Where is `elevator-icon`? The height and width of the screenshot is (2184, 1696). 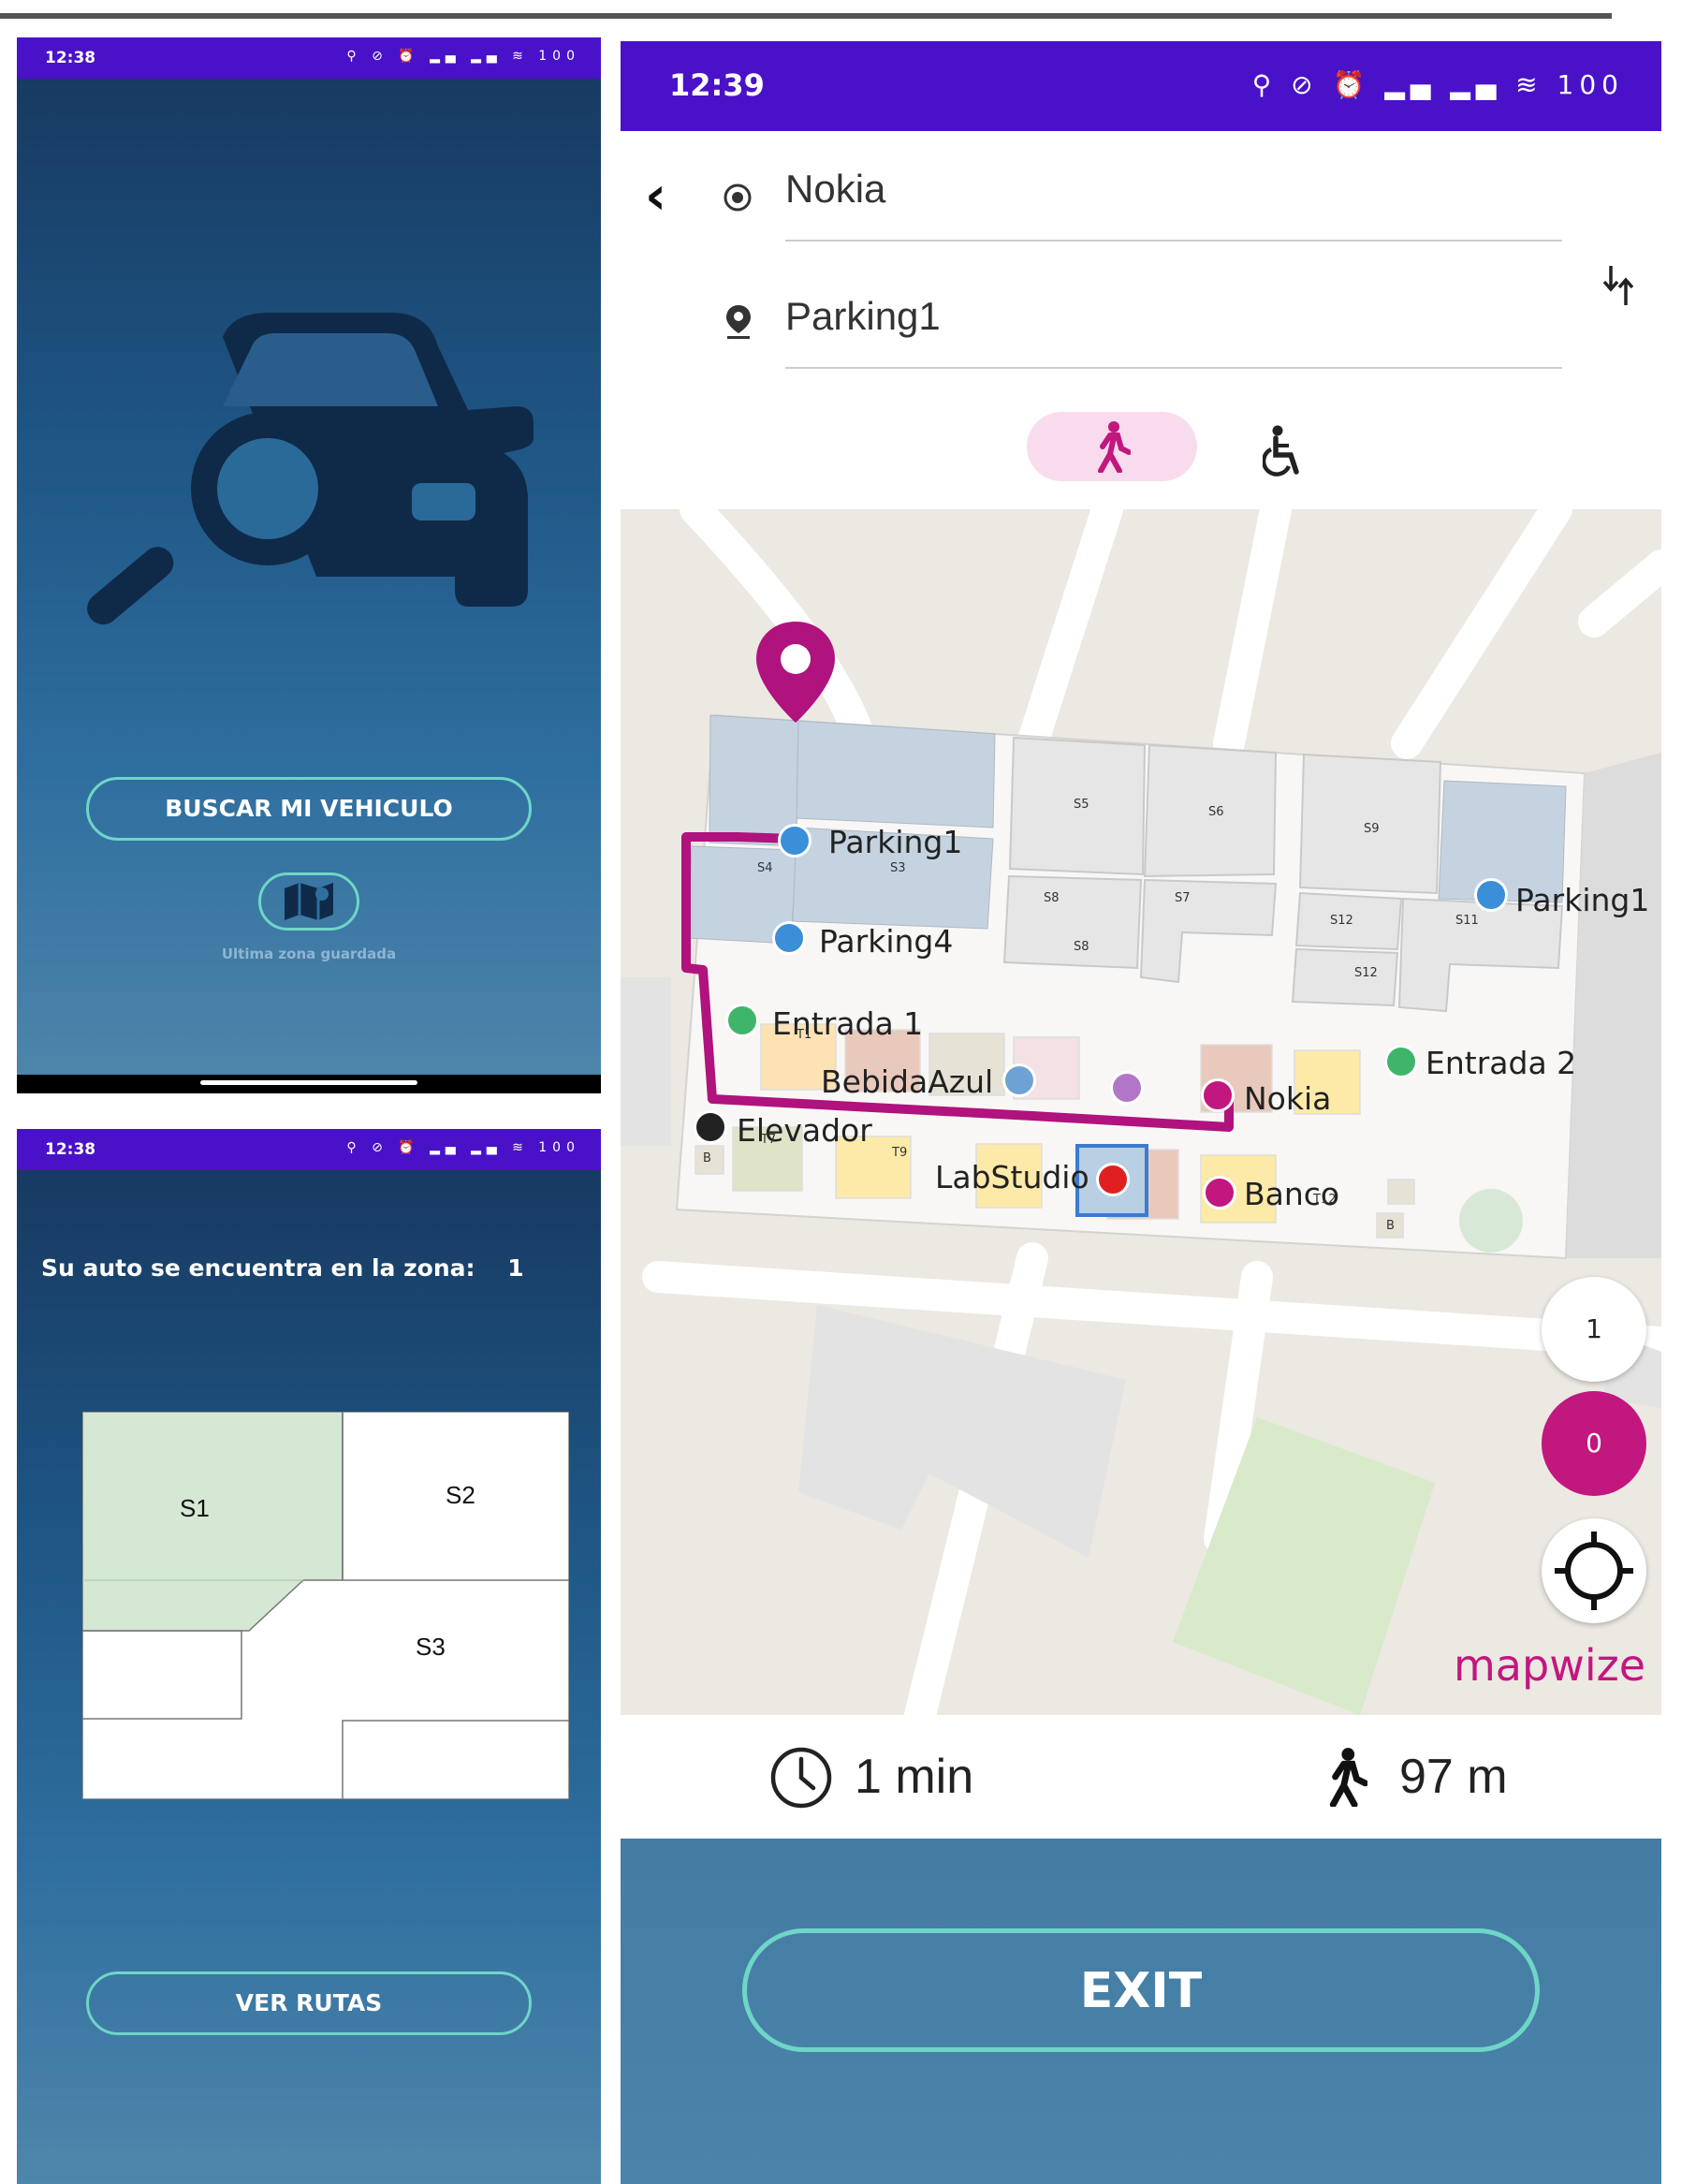
elevator-icon is located at coordinates (710, 1127).